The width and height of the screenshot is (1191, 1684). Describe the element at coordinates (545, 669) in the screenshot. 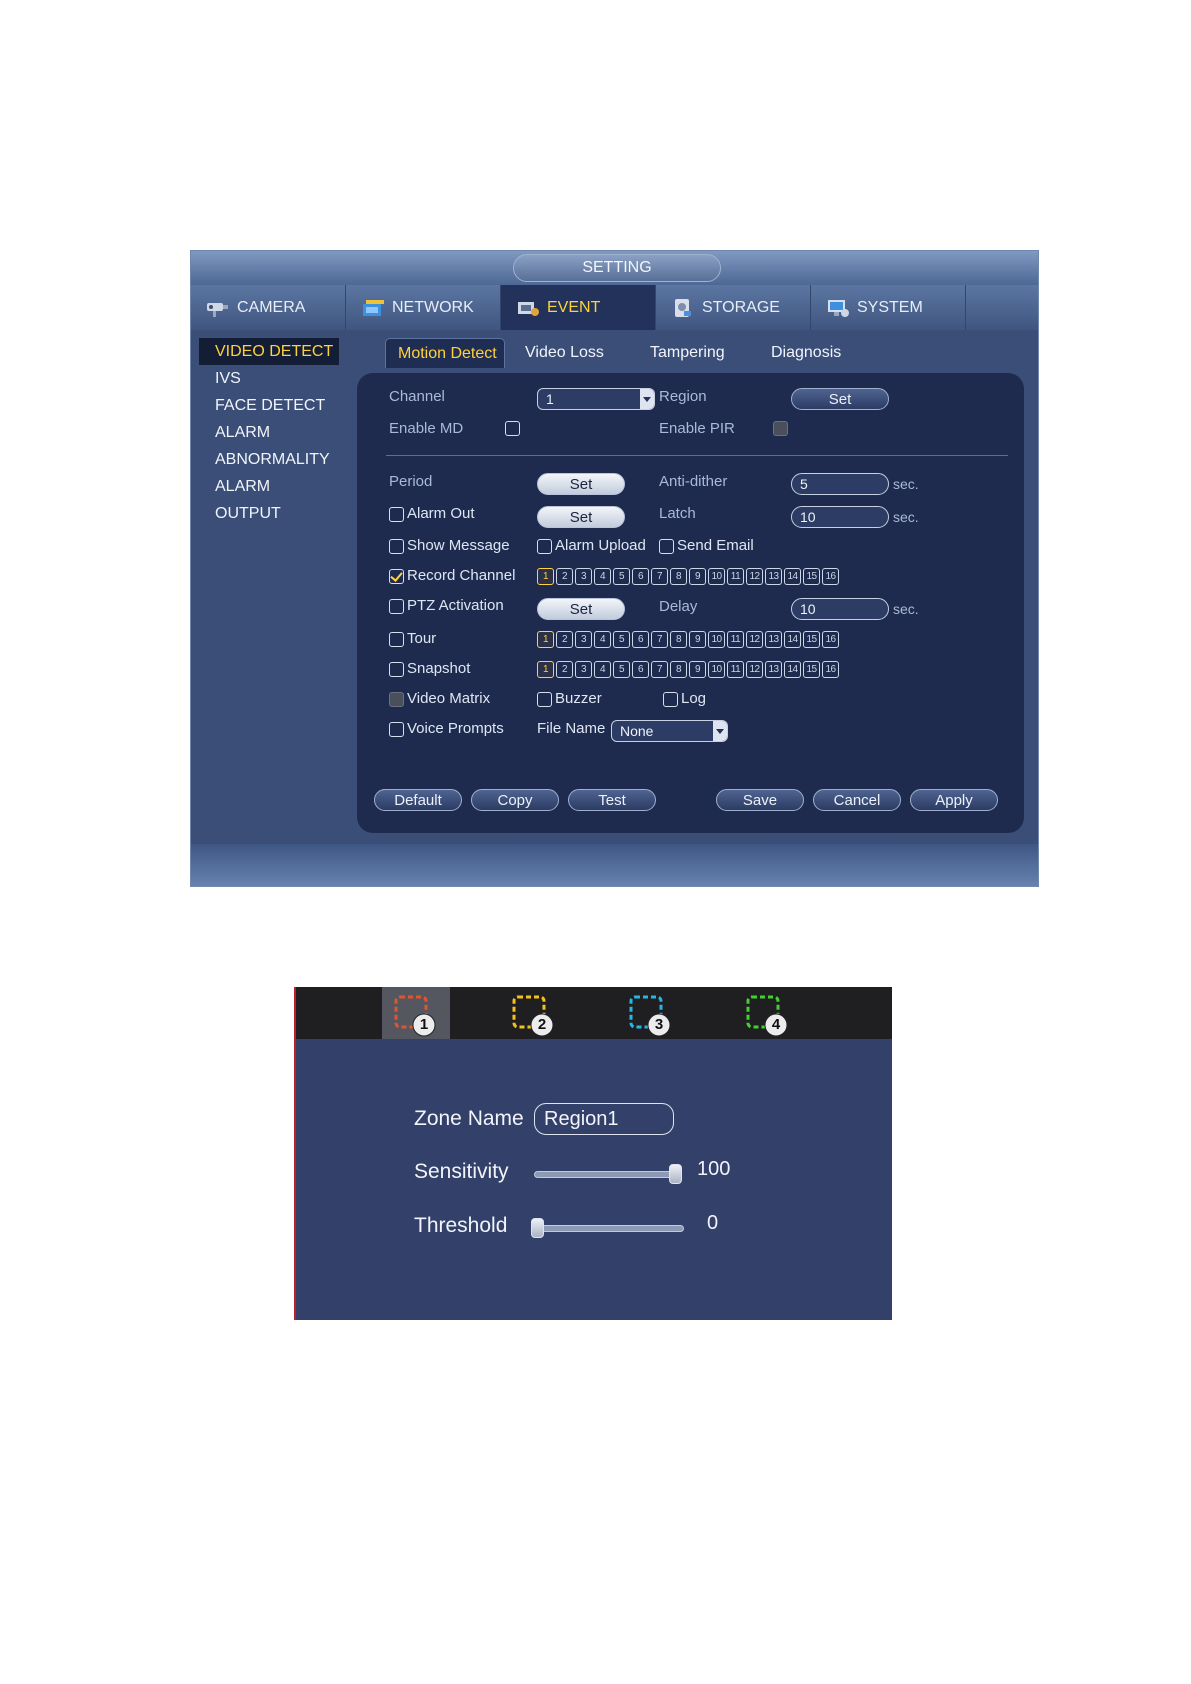

I see `snapshot-channel-1: 1` at that location.